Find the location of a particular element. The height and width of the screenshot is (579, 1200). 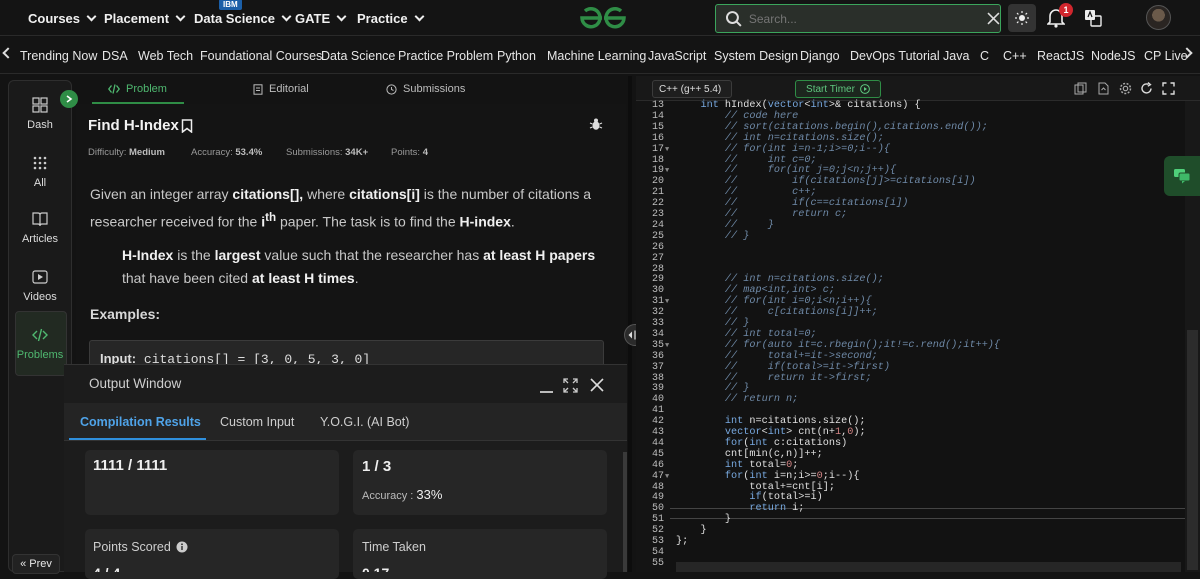

start-timer-button: Start Timer is located at coordinates (838, 89).